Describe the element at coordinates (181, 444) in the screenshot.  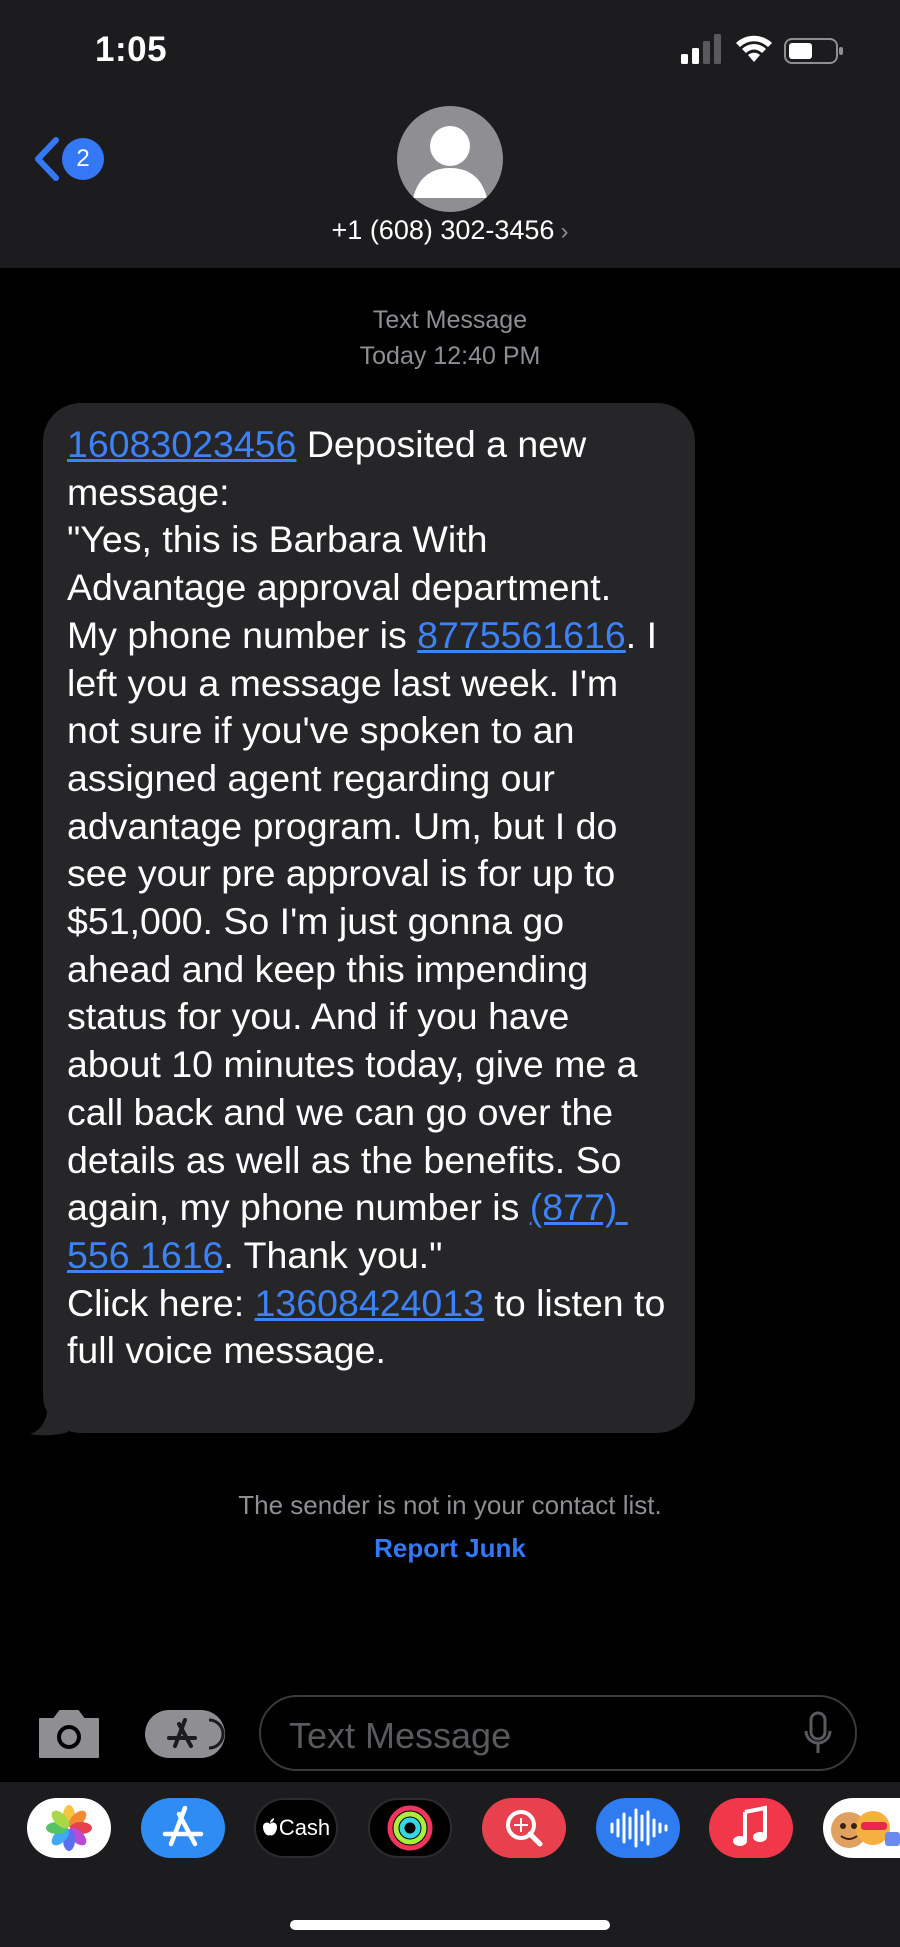
I see `phone-number-link: 16083023456` at that location.